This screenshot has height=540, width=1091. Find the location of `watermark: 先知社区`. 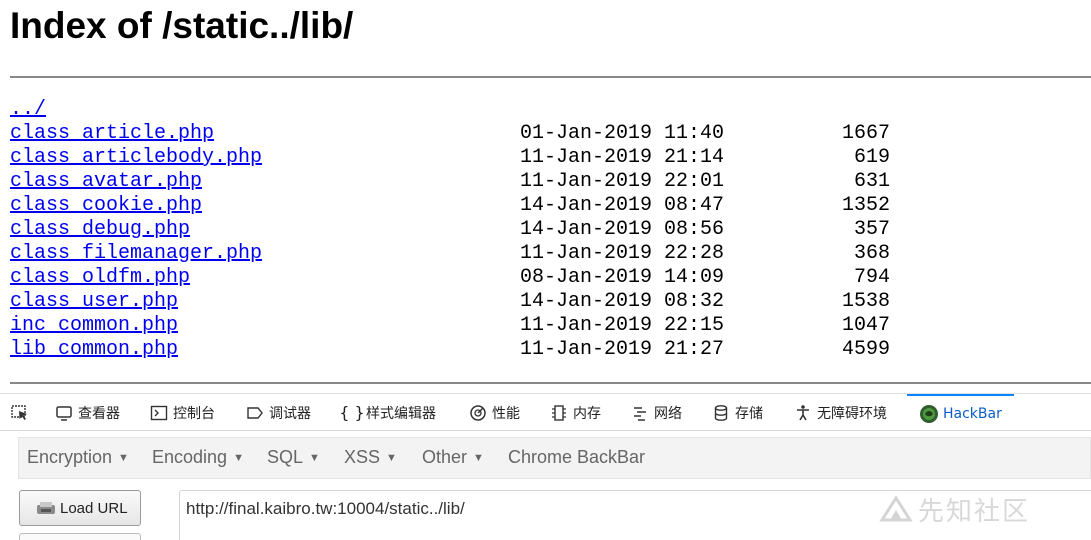

watermark: 先知社区 is located at coordinates (954, 509).